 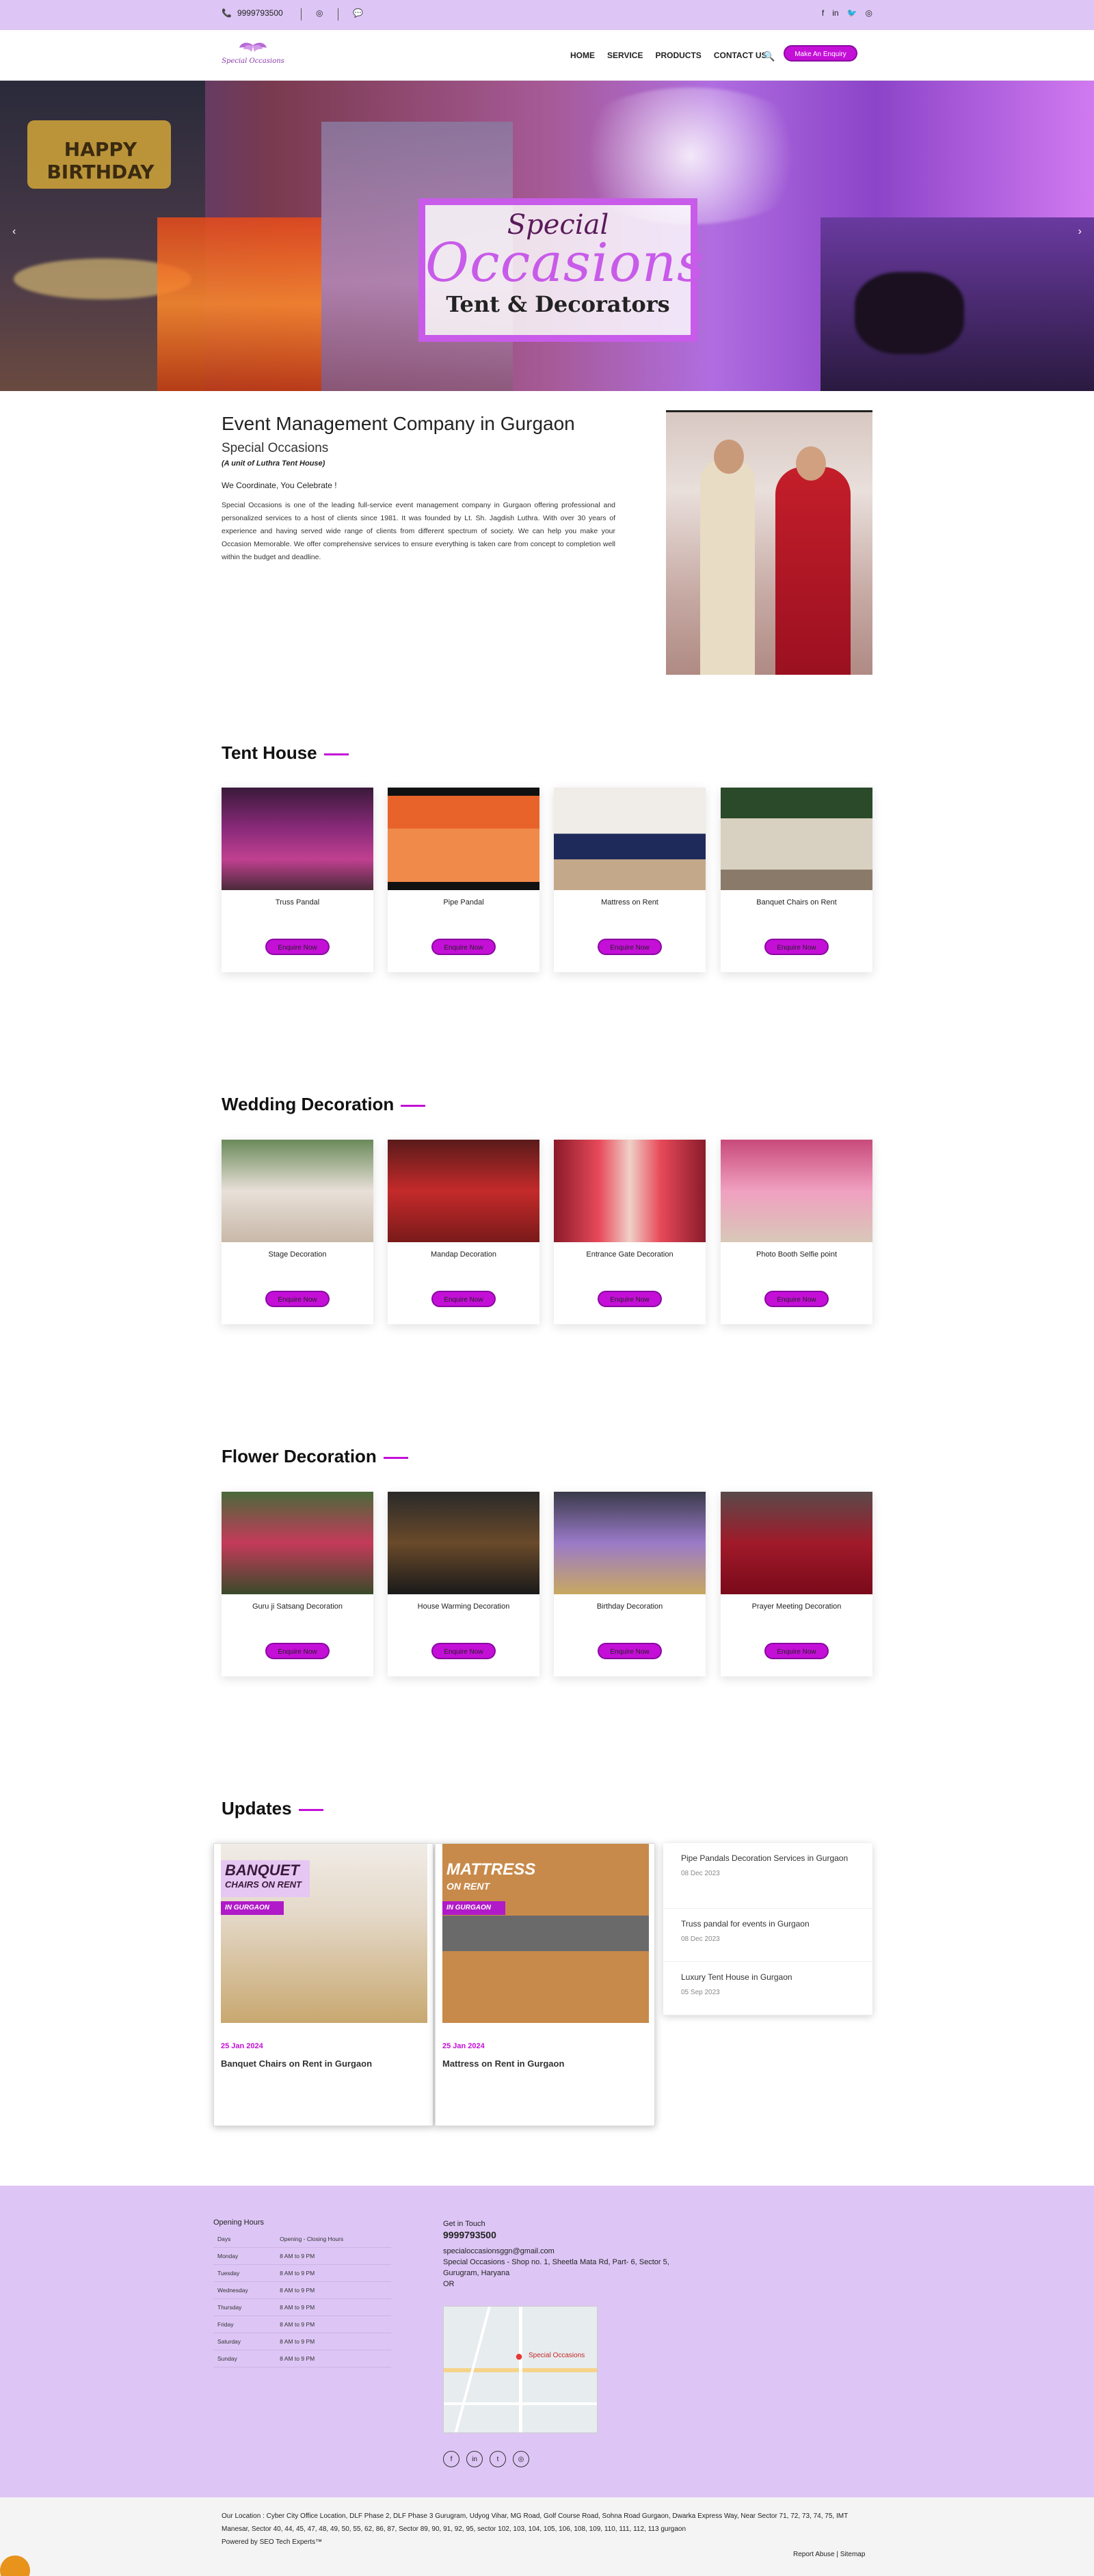 I want to click on phone-link: 📞 9999793500, so click(x=252, y=13).